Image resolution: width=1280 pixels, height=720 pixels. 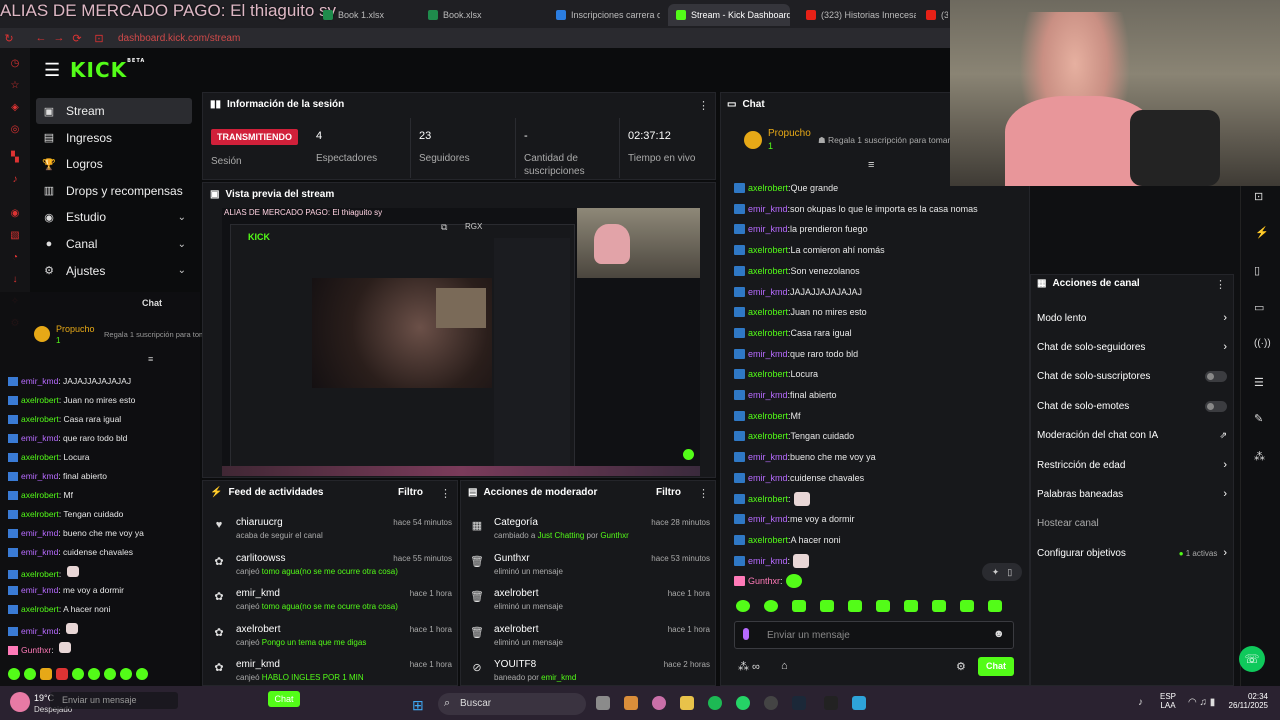 I want to click on browser-tab: Stream - Kick Dashboard, so click(x=729, y=15).